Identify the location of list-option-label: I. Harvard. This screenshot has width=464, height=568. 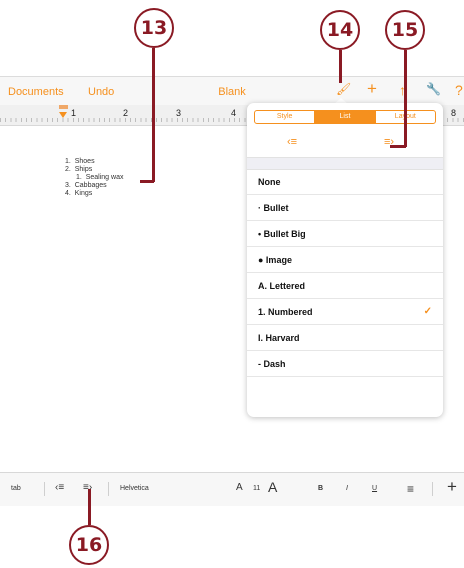
(279, 338).